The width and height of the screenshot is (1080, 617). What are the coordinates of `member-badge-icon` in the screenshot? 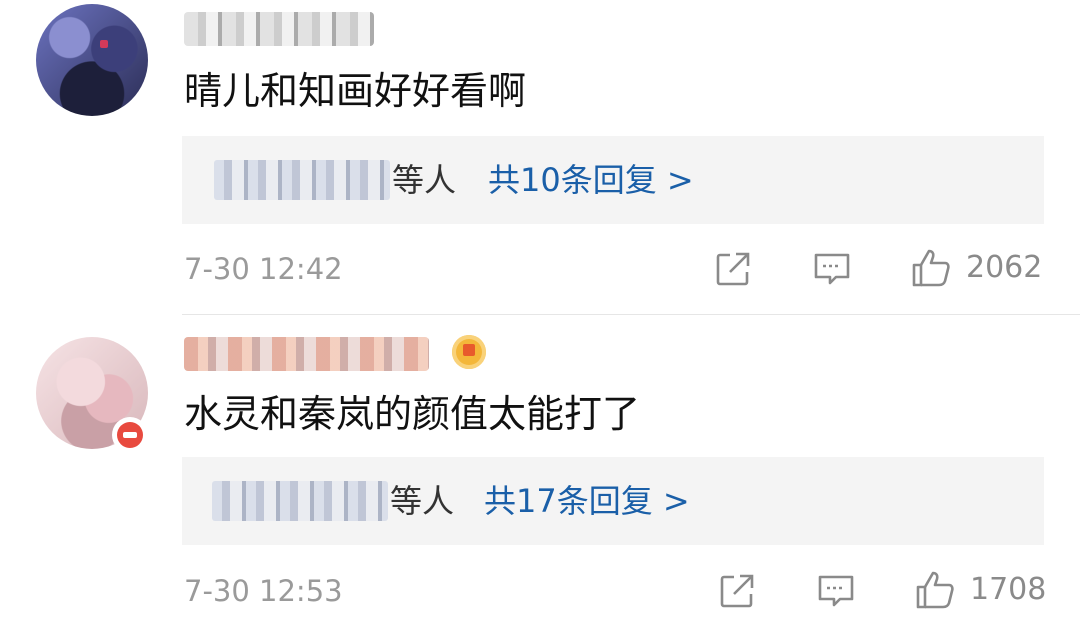 It's located at (130, 435).